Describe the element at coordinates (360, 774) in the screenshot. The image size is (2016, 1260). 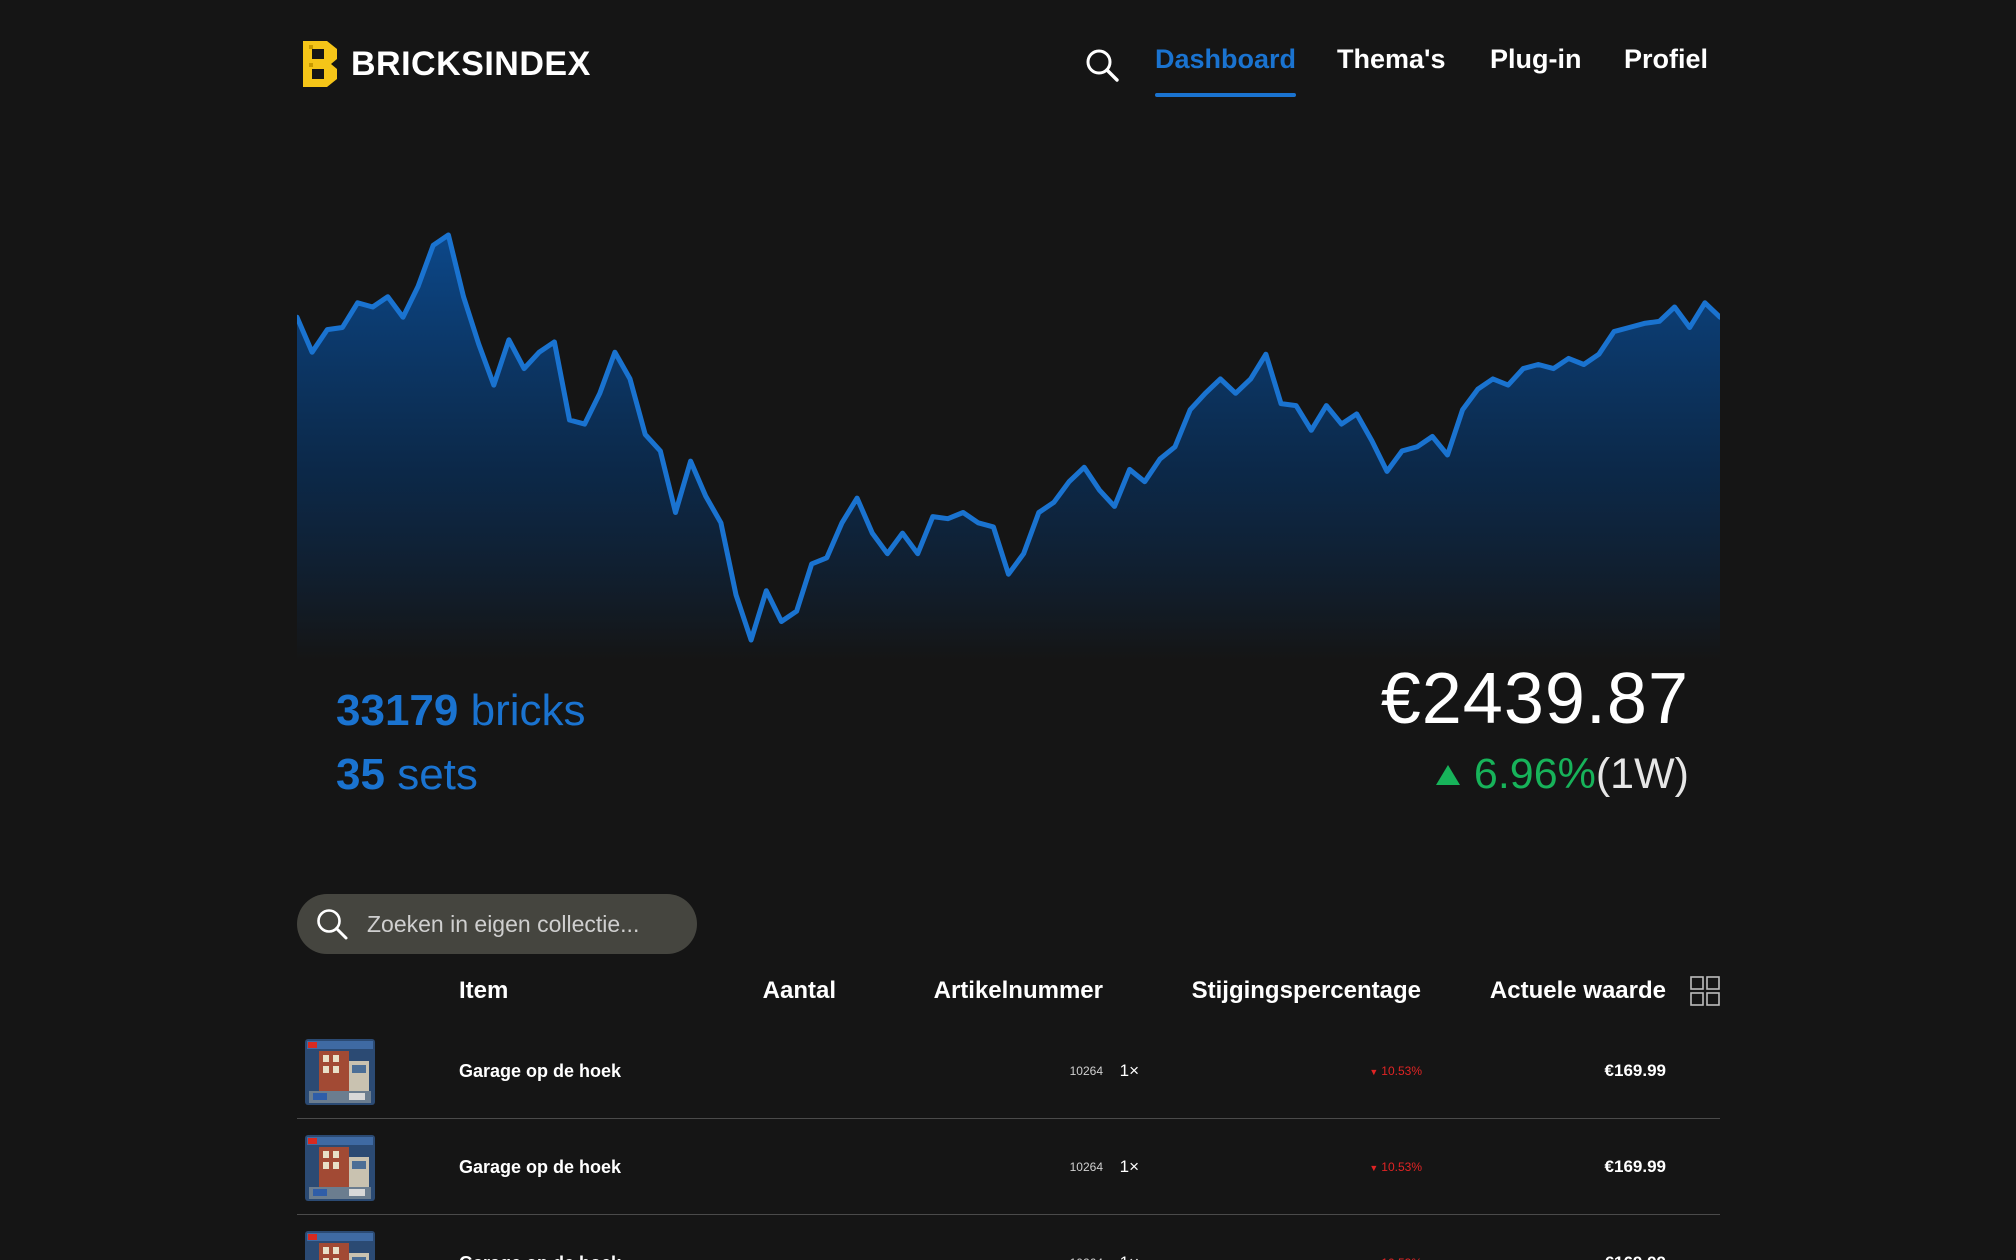
I see `sets-count: 35` at that location.